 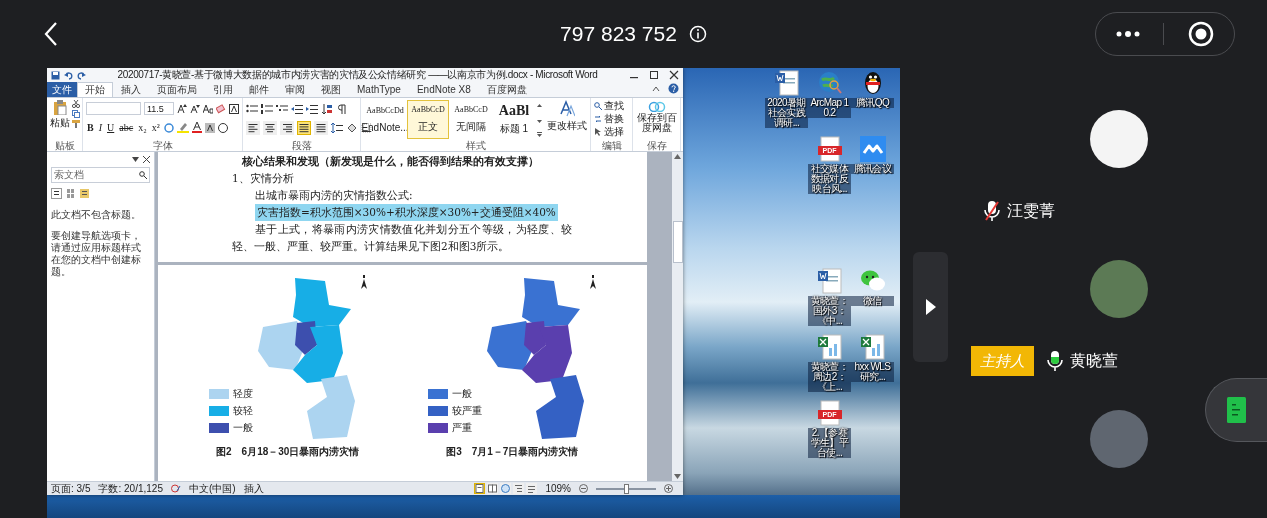 I want to click on bullets-icon, so click(x=252, y=108).